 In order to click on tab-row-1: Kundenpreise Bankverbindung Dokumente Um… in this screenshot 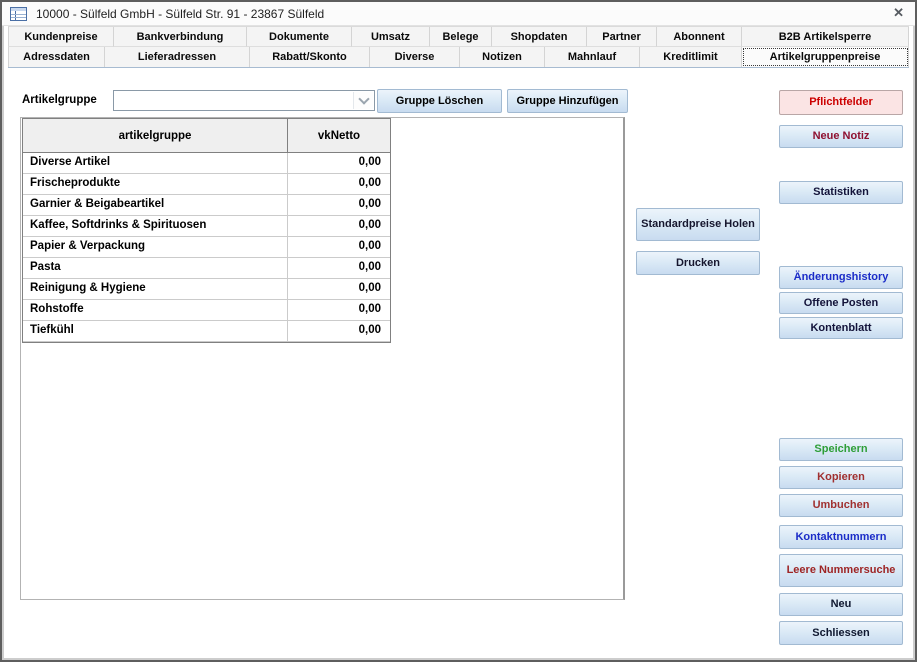, I will do `click(458, 37)`.